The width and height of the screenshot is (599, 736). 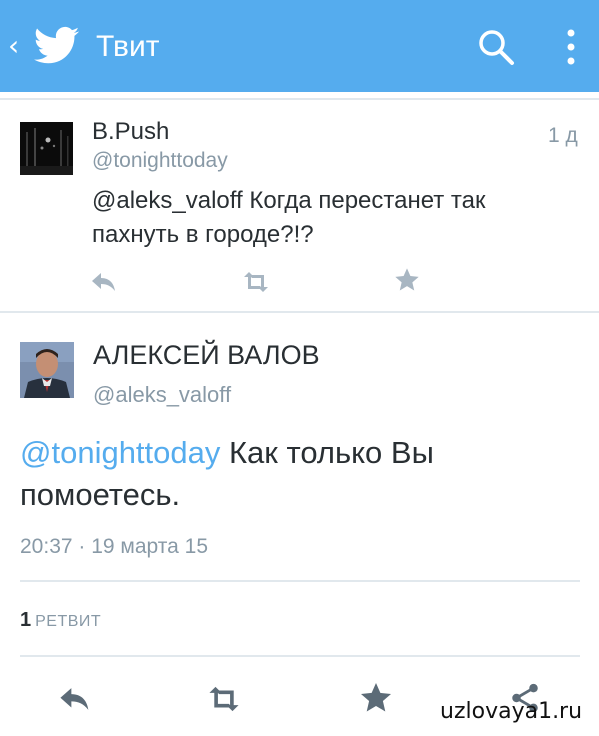 What do you see at coordinates (511, 711) in the screenshot?
I see `watermark: uzlovaya1.ru` at bounding box center [511, 711].